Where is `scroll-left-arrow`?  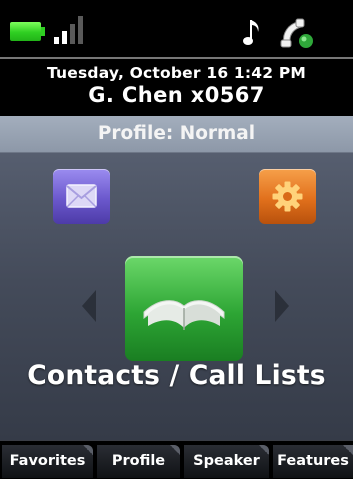
scroll-left-arrow is located at coordinates (89, 306).